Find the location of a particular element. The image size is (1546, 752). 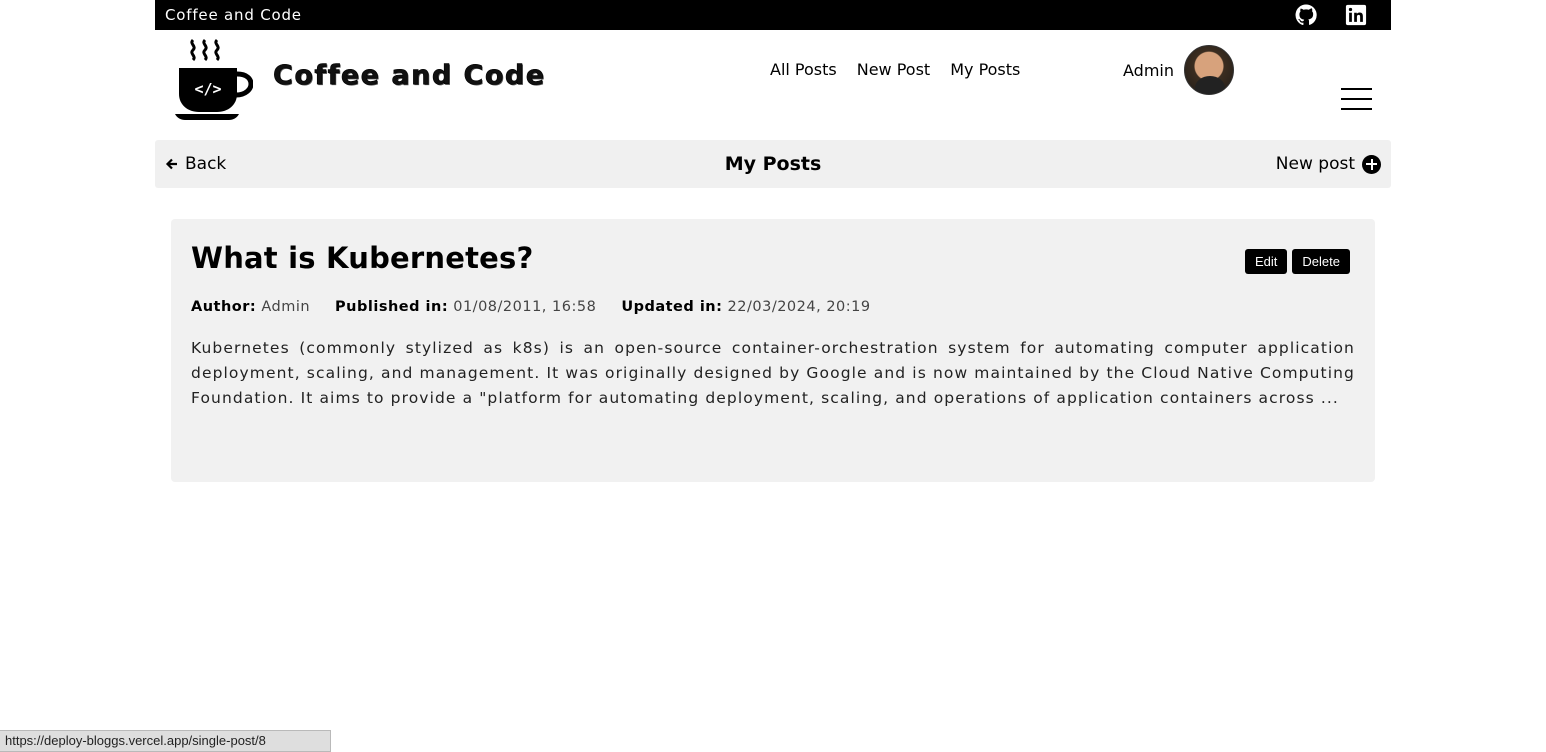

hamburger-menu-icon is located at coordinates (1356, 99).